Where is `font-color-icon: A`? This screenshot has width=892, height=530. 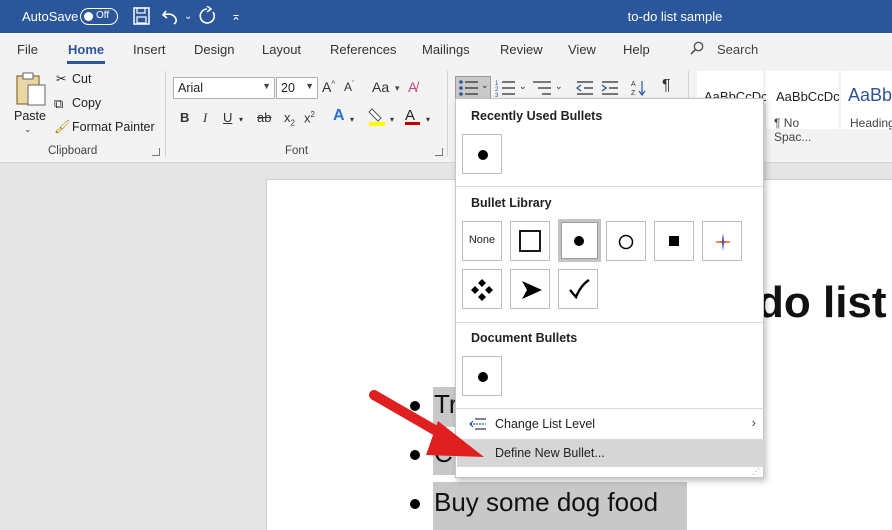 font-color-icon: A is located at coordinates (412, 116).